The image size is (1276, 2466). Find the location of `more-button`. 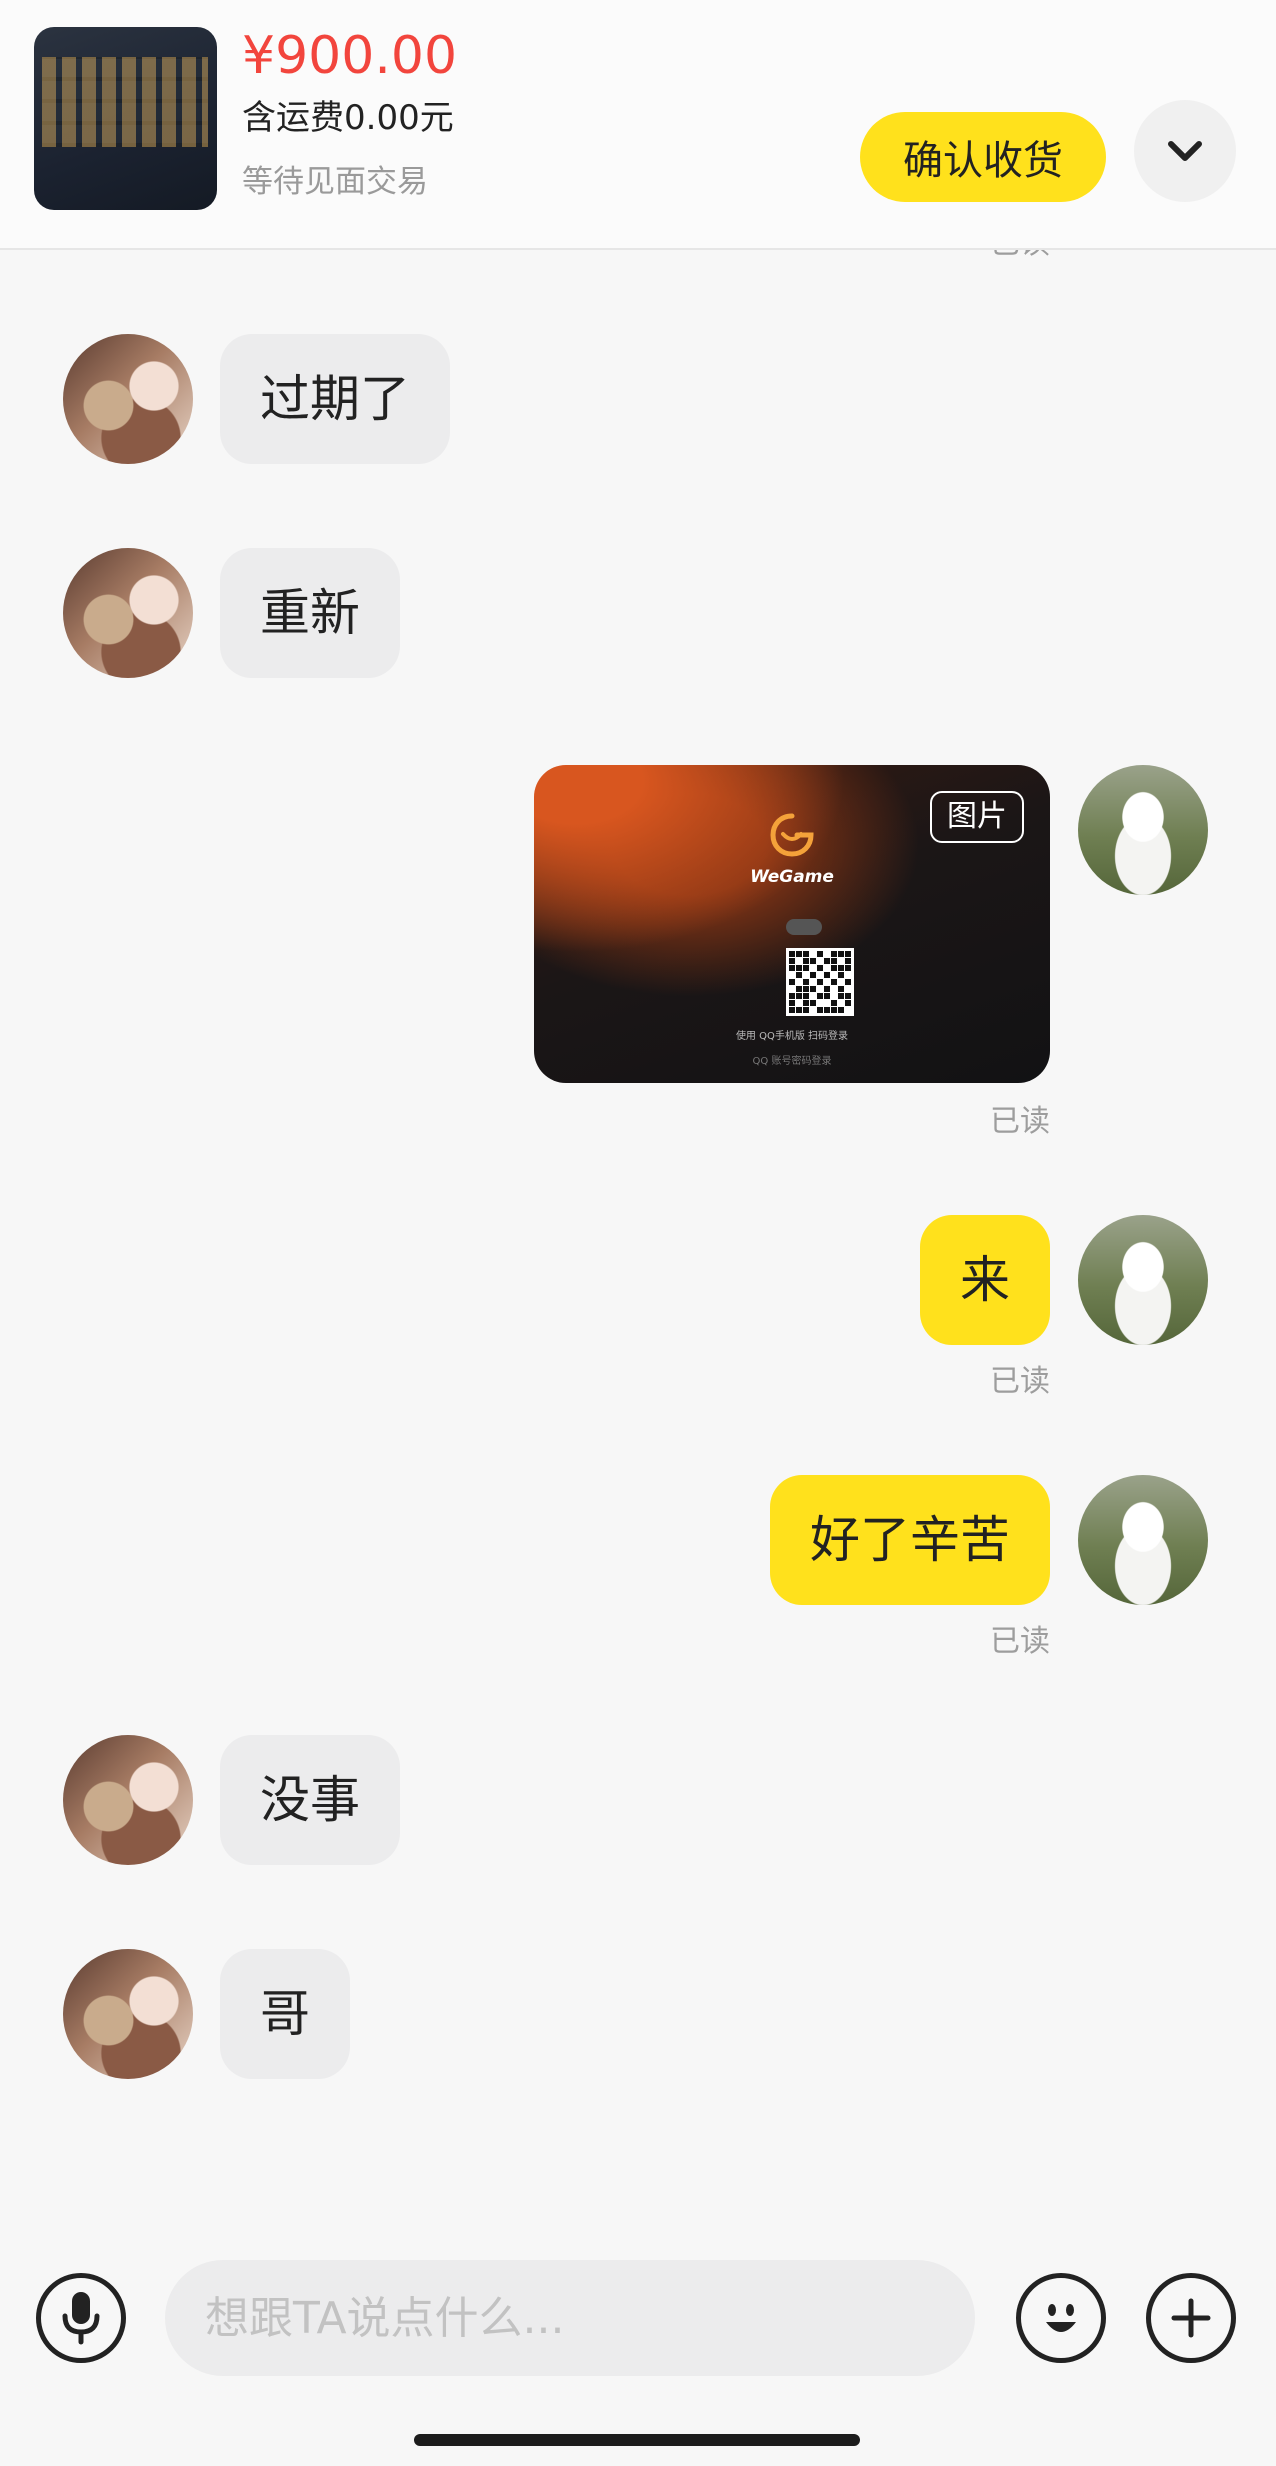

more-button is located at coordinates (1191, 2318).